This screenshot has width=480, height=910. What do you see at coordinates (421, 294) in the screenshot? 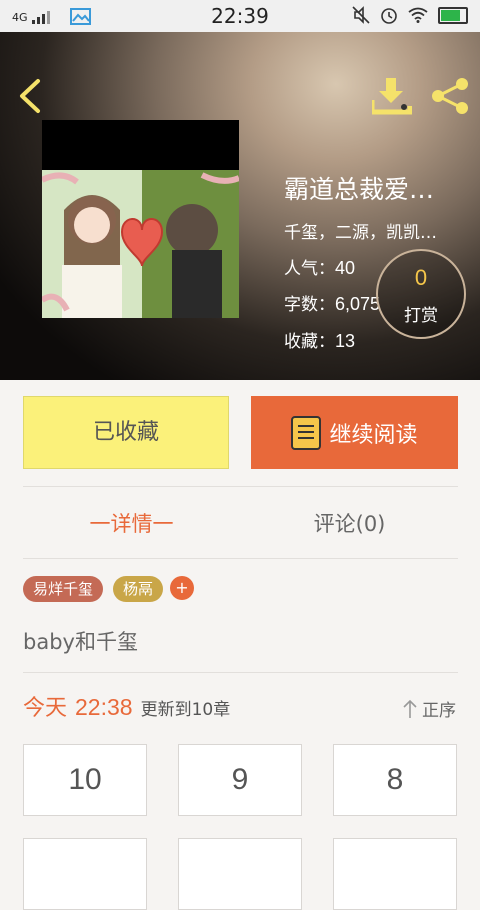
I see `tip-button: 0 打赏` at bounding box center [421, 294].